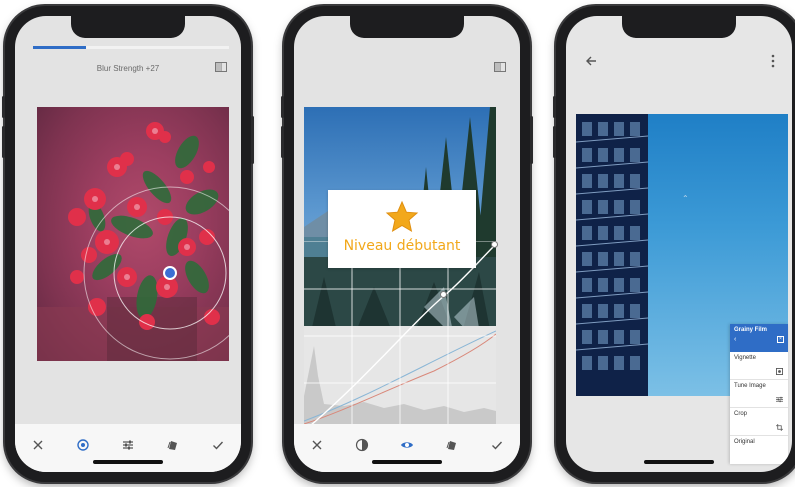 Image resolution: width=795 pixels, height=487 pixels. I want to click on curve-point-top, so click(494, 244).